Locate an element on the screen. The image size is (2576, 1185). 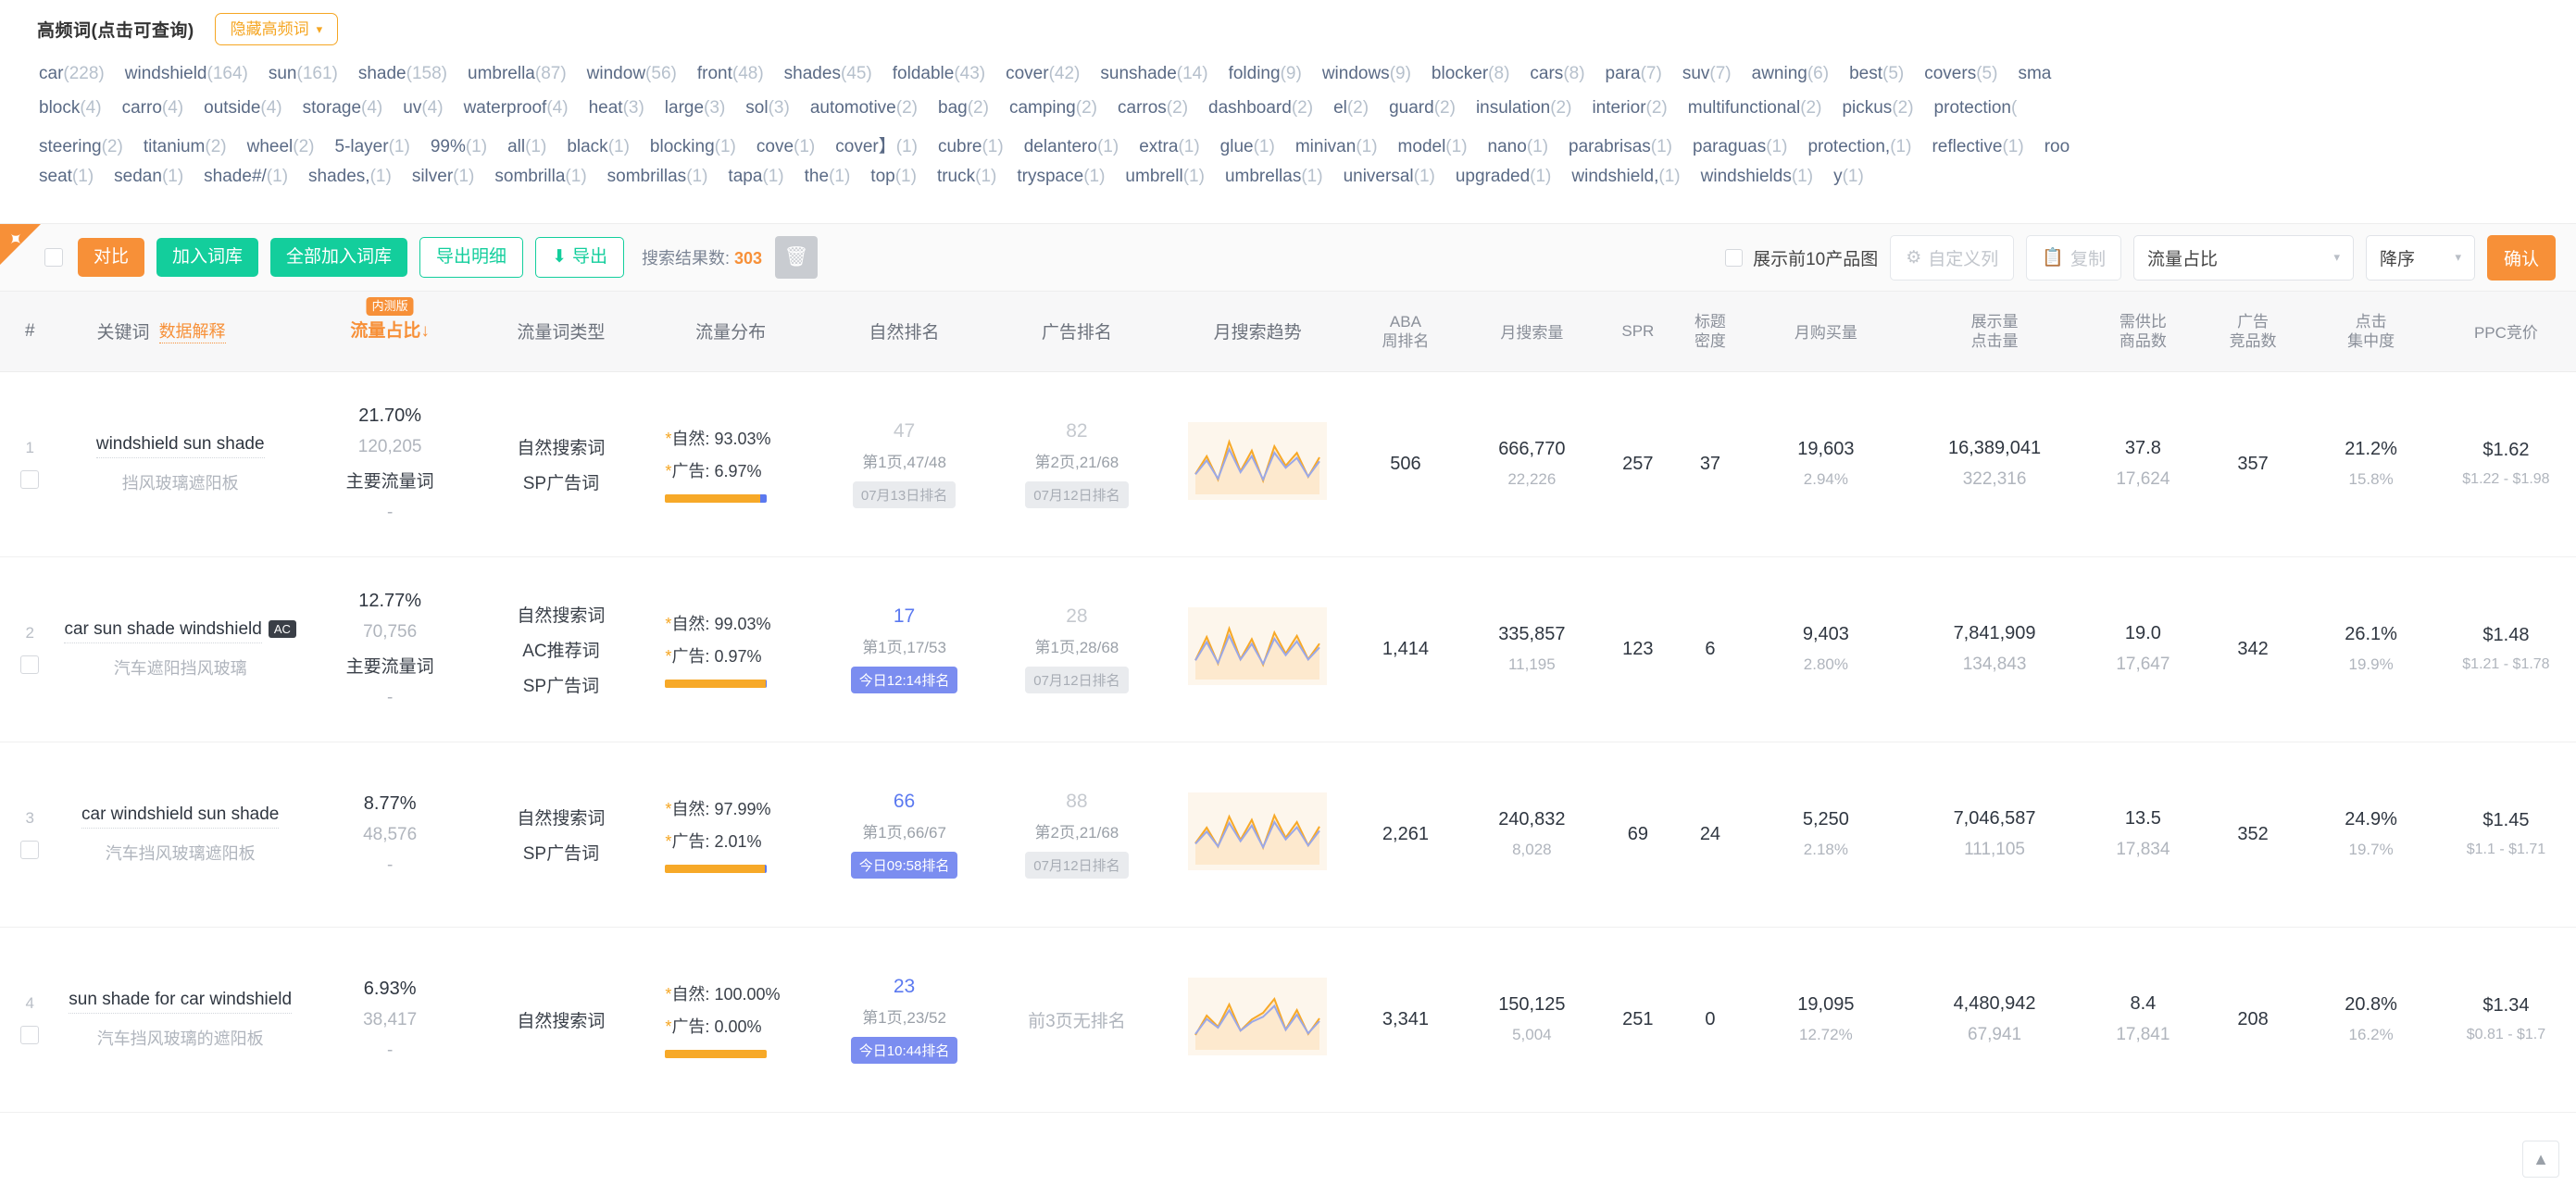
high-frequency-tag: para(7) is located at coordinates (1634, 74).